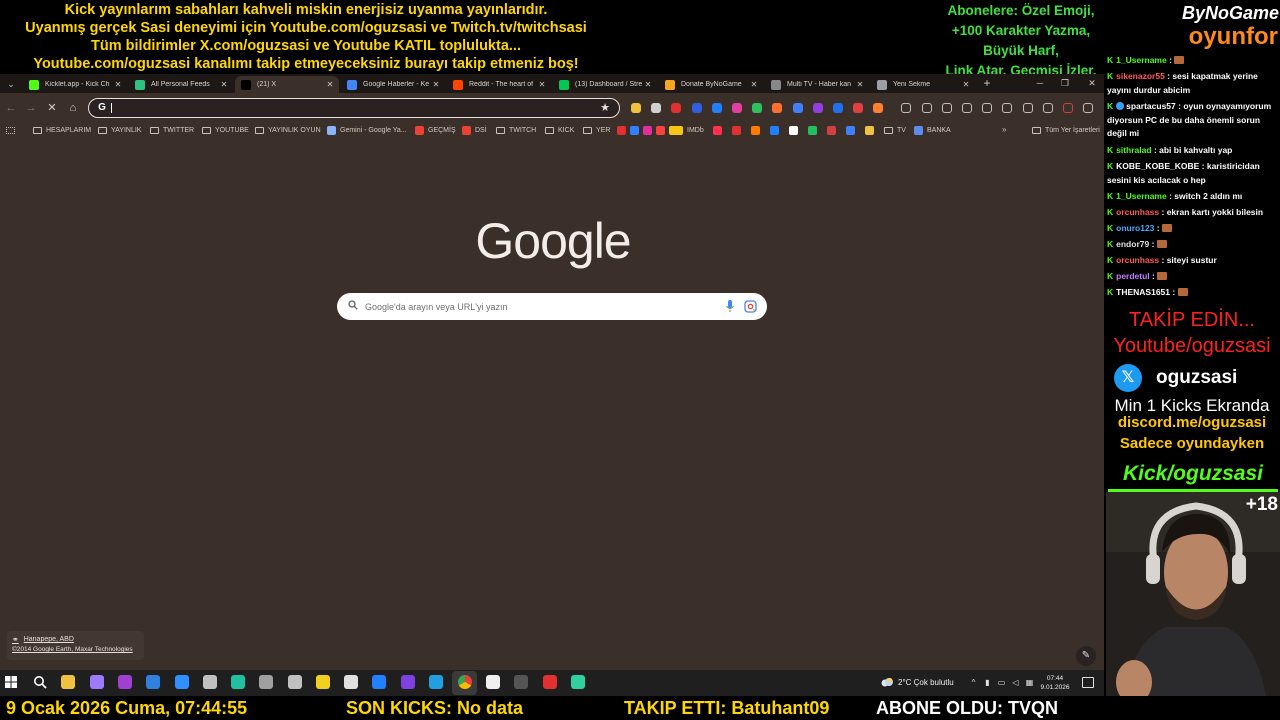  What do you see at coordinates (52, 108) in the screenshot?
I see `stop-loading-icon: ✕` at bounding box center [52, 108].